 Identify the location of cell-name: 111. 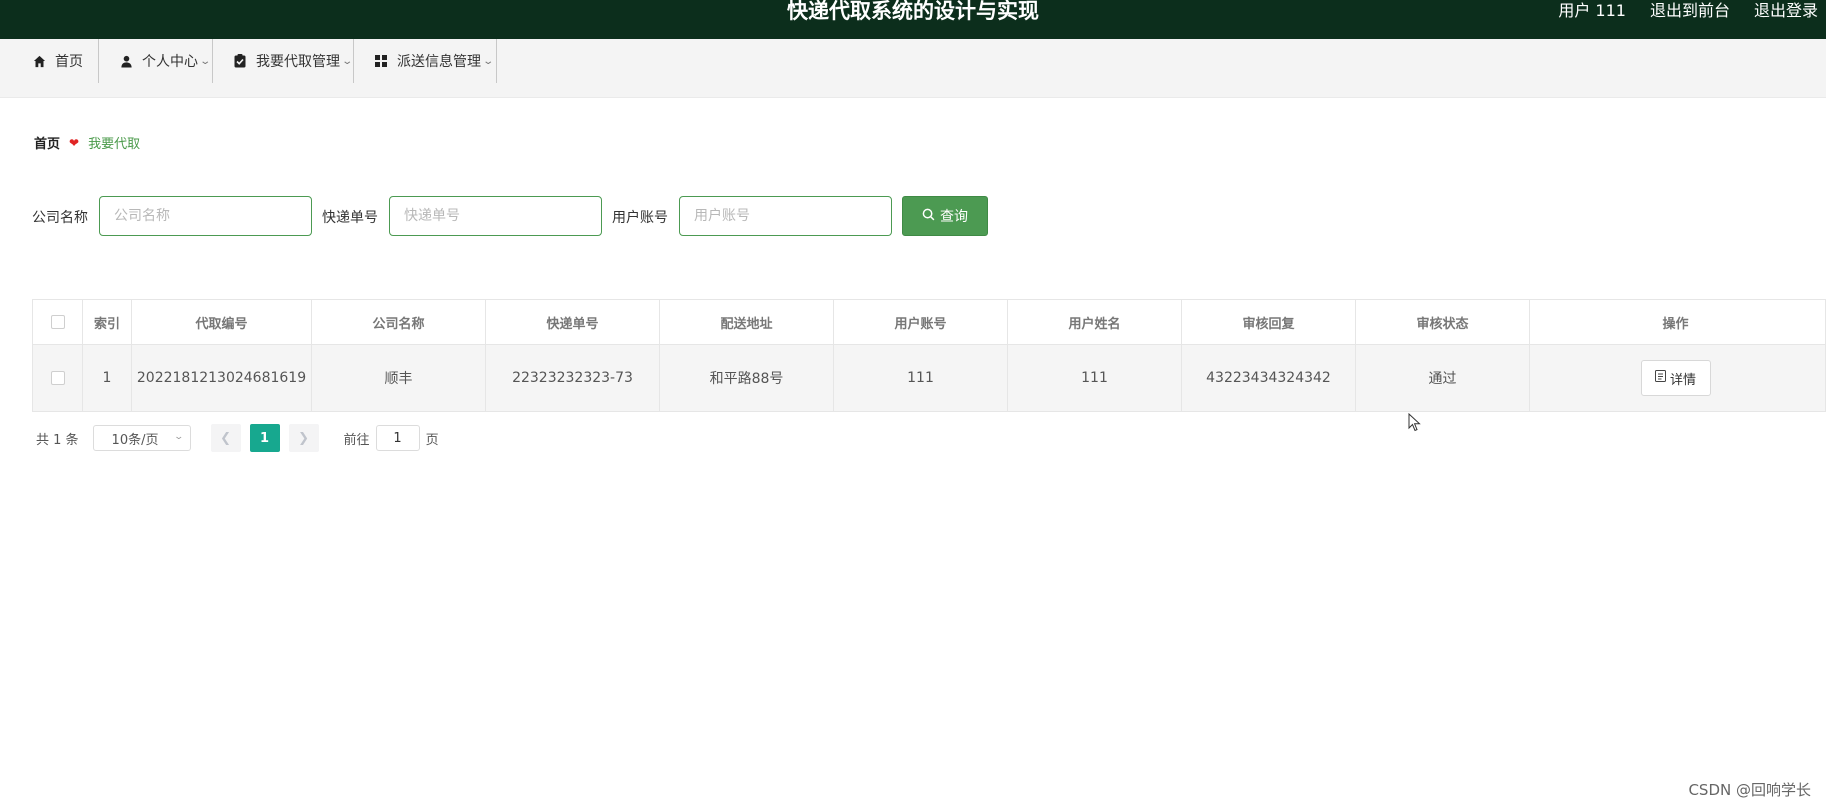
(1095, 378).